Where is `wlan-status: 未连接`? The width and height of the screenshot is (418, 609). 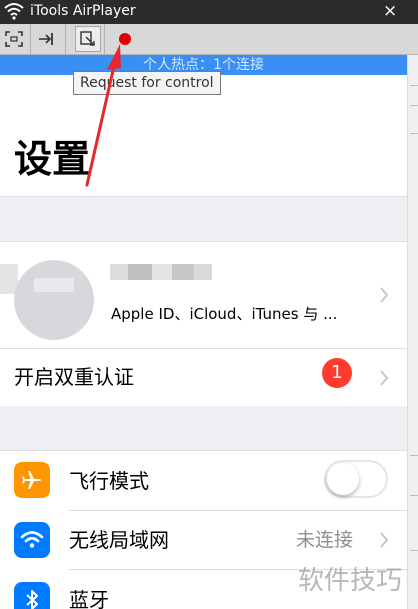 wlan-status: 未连接 is located at coordinates (325, 540).